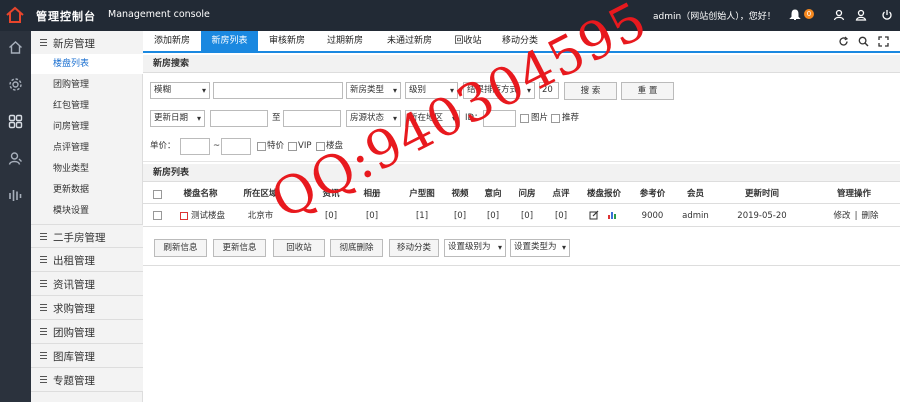 This screenshot has width=900, height=402. What do you see at coordinates (87, 211) in the screenshot?
I see `sidebar-item-module-settings: 模块设置` at bounding box center [87, 211].